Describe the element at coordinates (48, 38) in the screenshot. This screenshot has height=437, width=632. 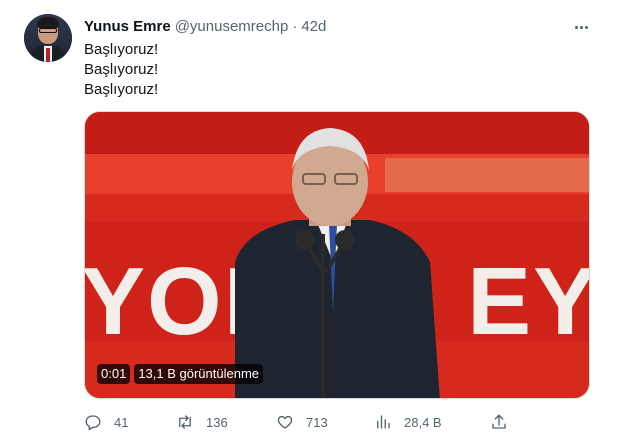
I see `avatar` at that location.